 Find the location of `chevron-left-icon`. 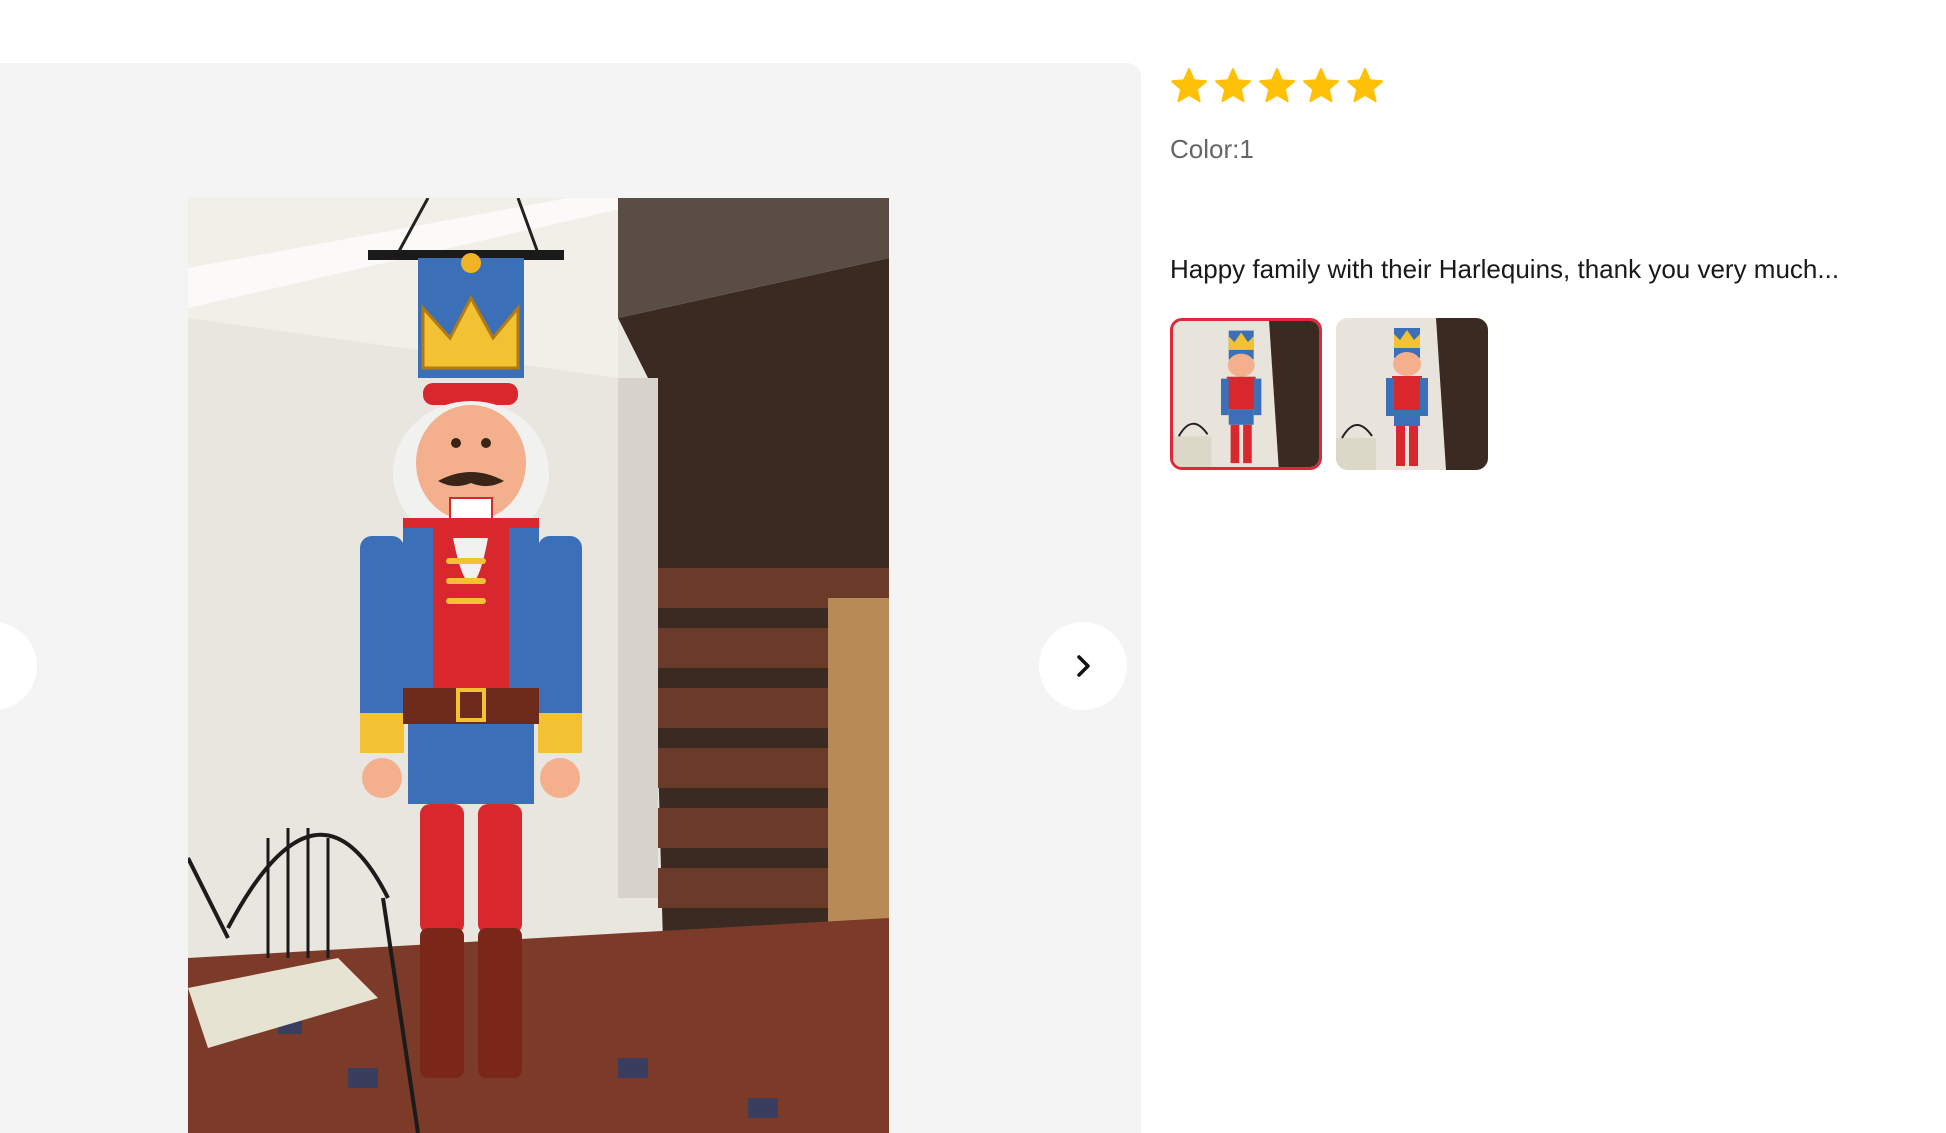

chevron-left-icon is located at coordinates (3, 666).